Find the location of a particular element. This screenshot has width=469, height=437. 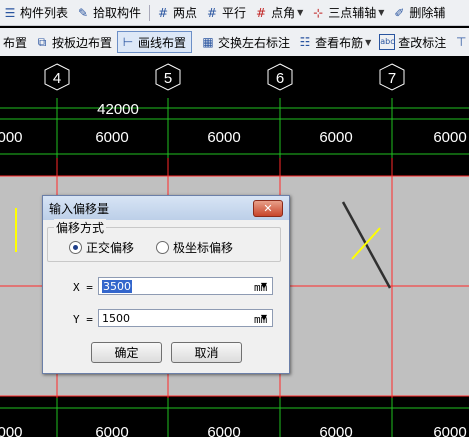

ok-button: 确定 is located at coordinates (126, 352).